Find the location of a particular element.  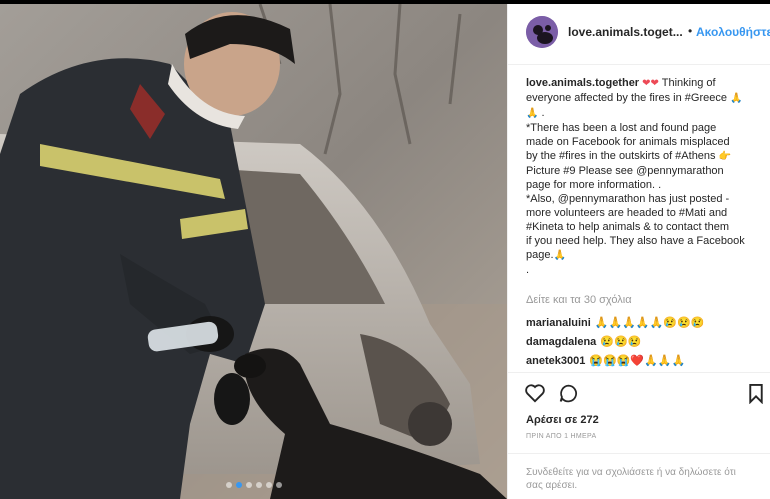

carousel-dot-active is located at coordinates (238, 485).